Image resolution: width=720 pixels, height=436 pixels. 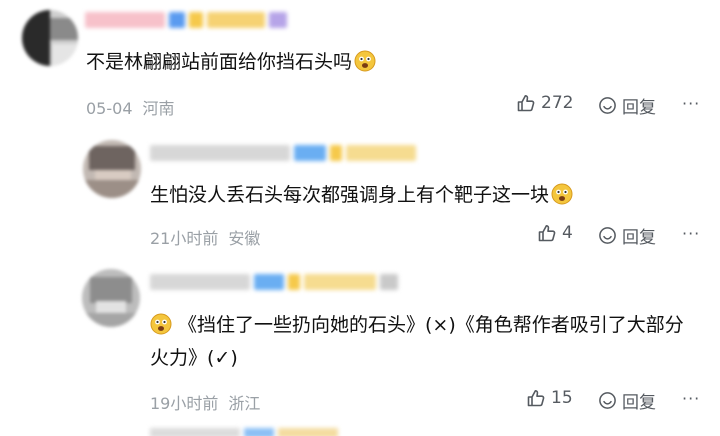 I want to click on comment-text: 不是林翩翩站前面给你挡石头吗, so click(x=231, y=62).